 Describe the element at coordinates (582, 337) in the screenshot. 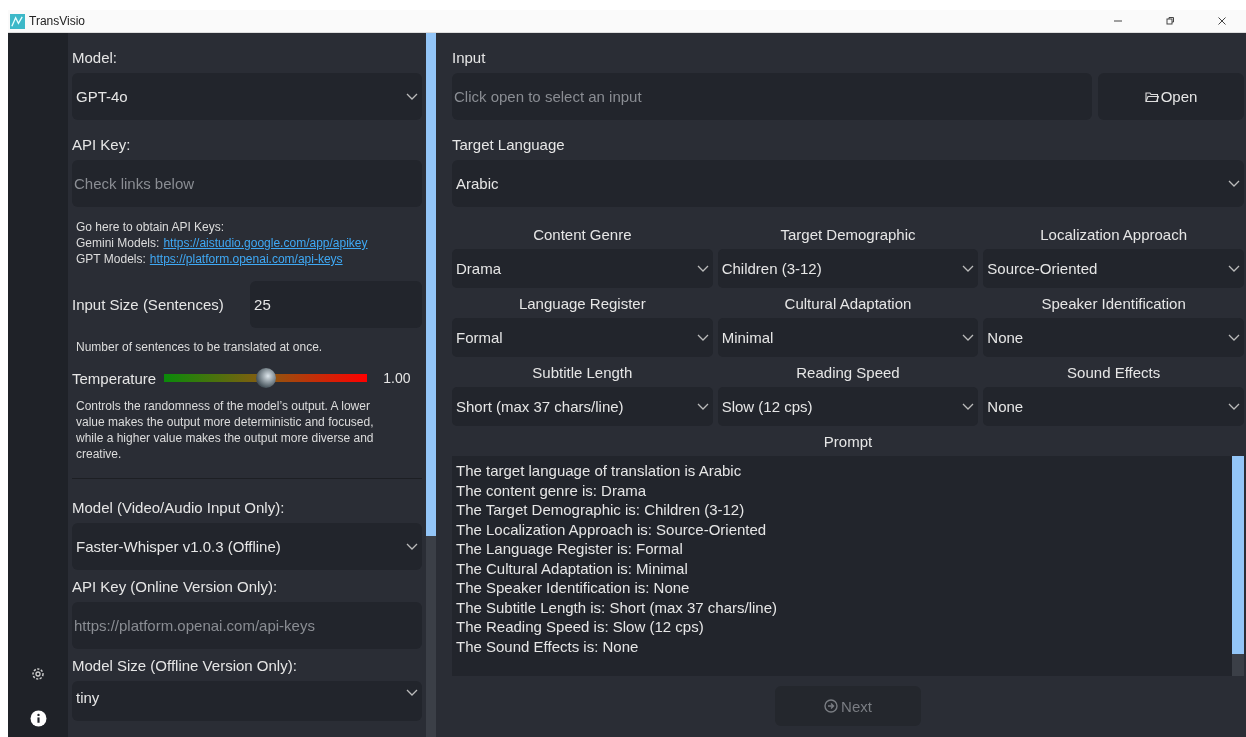

I see `option-dropdown: Formal` at that location.